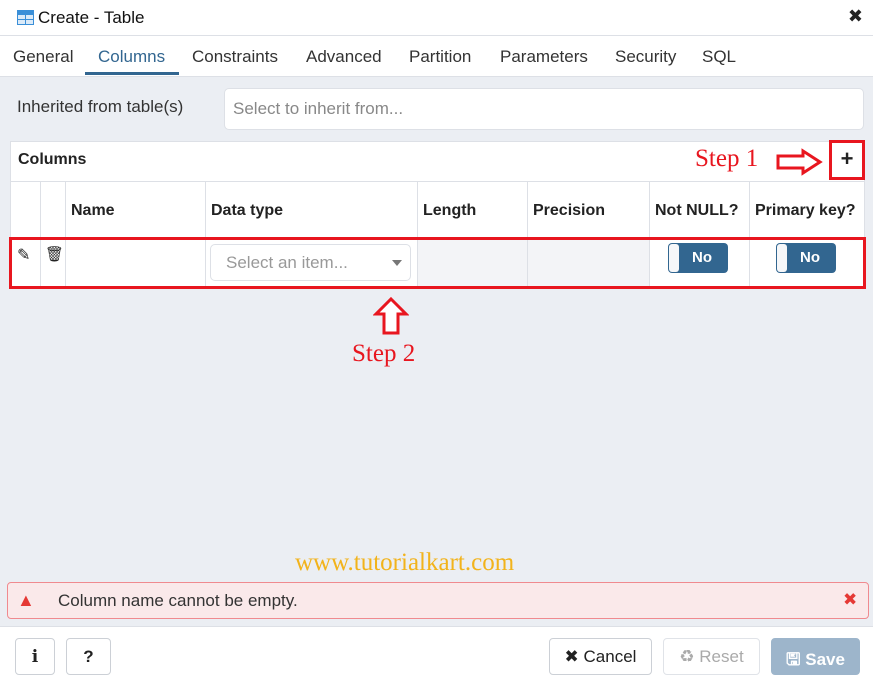 This screenshot has height=681, width=873. I want to click on active-tab-indicator, so click(132, 73).